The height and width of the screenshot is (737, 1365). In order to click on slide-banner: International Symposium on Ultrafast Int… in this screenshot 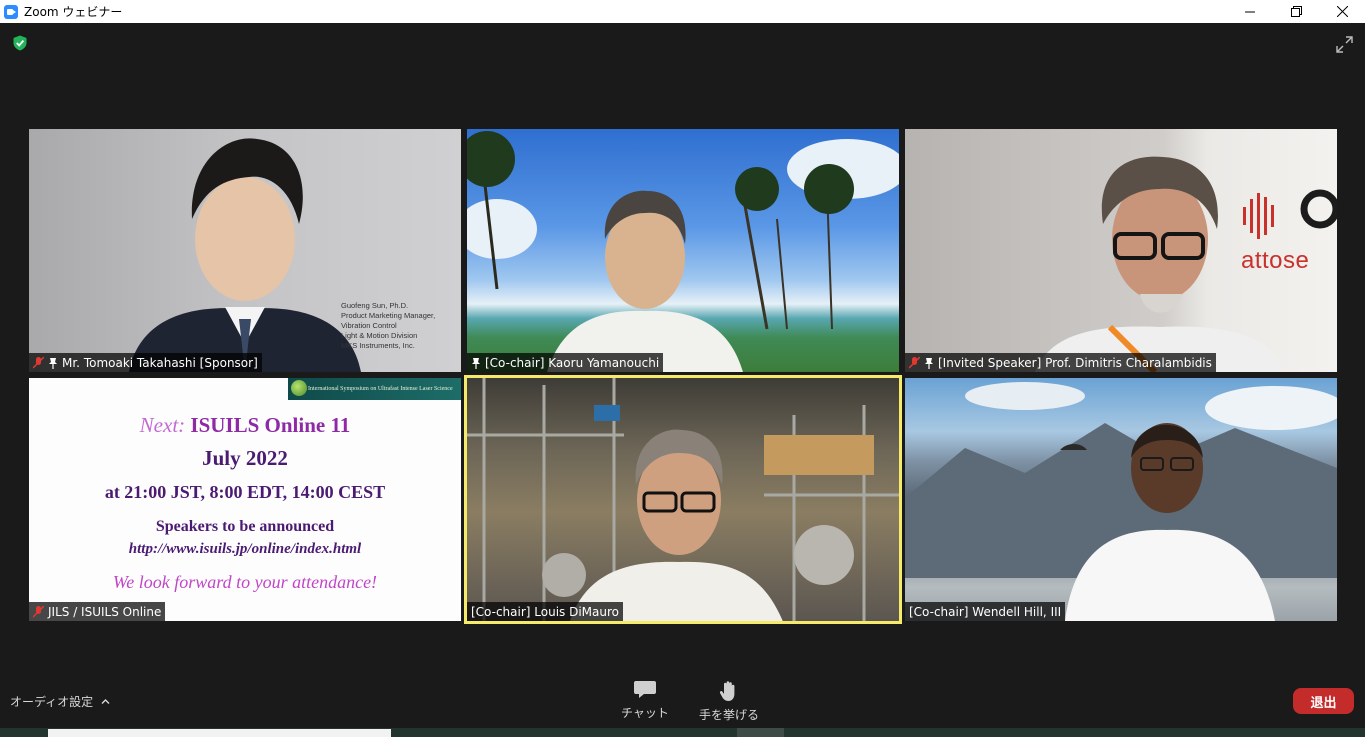, I will do `click(374, 389)`.